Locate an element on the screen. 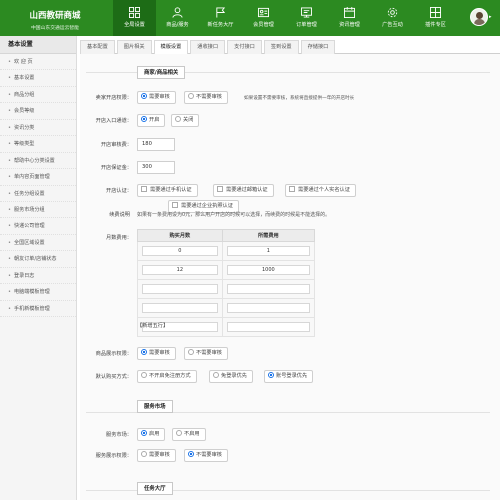  channel-option-on: 开启 is located at coordinates (151, 120).